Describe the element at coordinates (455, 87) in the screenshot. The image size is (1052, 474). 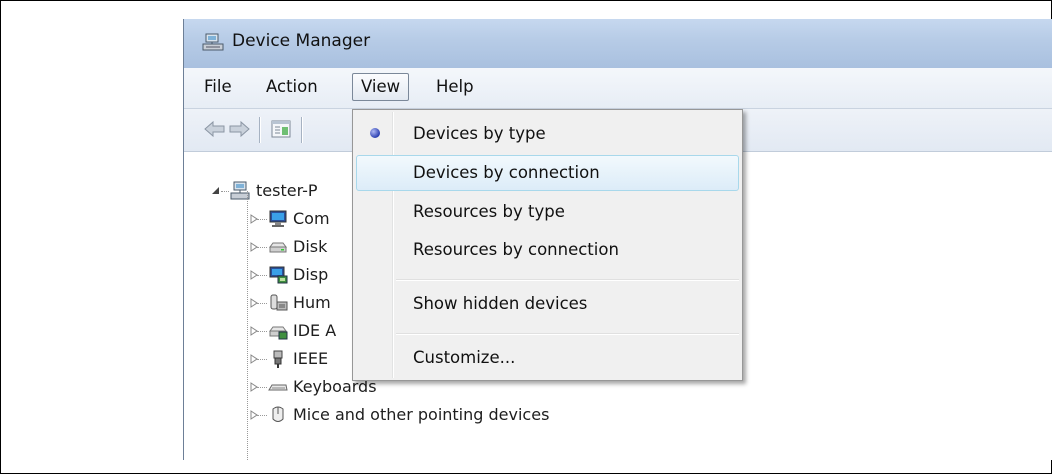
I see `menu-help: Help` at that location.